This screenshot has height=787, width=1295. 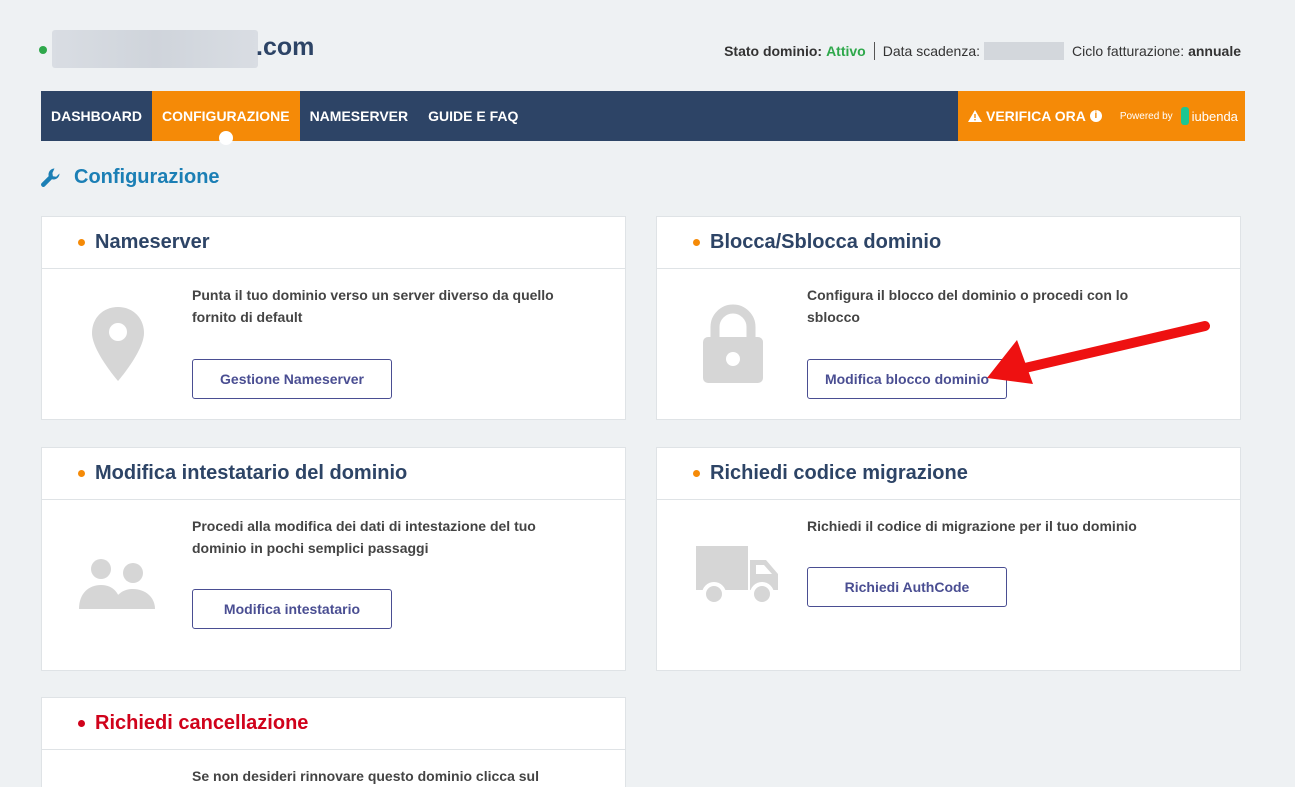 I want to click on nav-configurazione: CONFIGURAZIONE, so click(x=226, y=118).